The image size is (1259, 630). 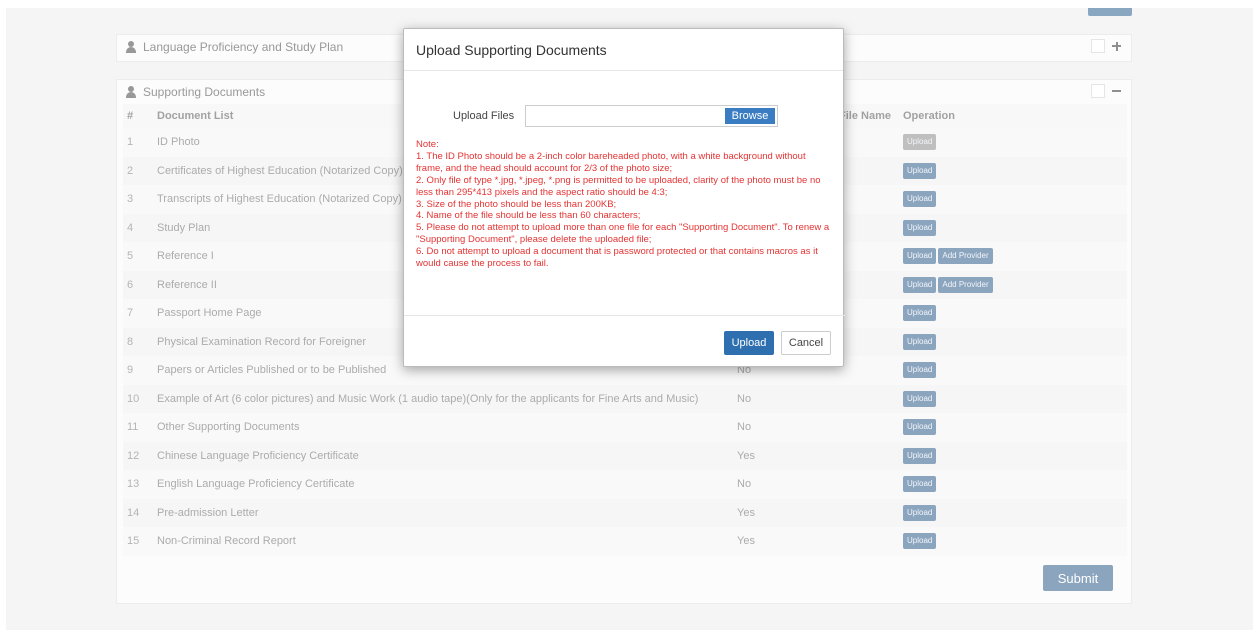 I want to click on dialog-footer: Upload Cancel, so click(x=624, y=341).